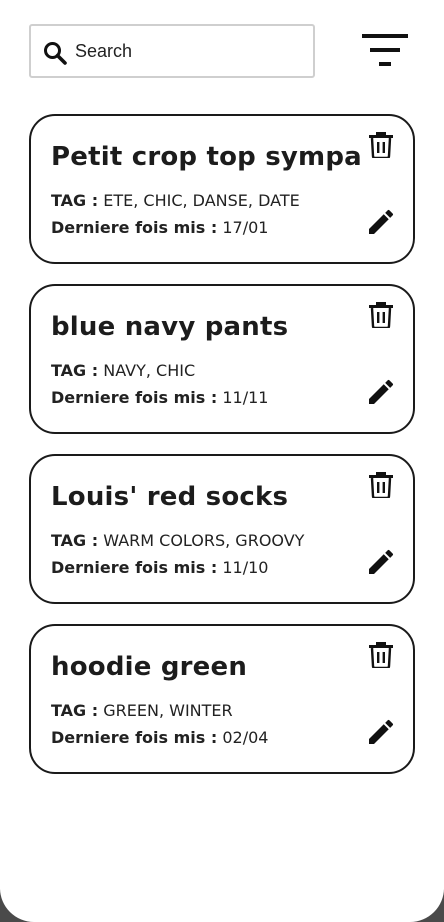  I want to click on clothing-last-worn: Derniere fois mis : 17/01, so click(159, 227).